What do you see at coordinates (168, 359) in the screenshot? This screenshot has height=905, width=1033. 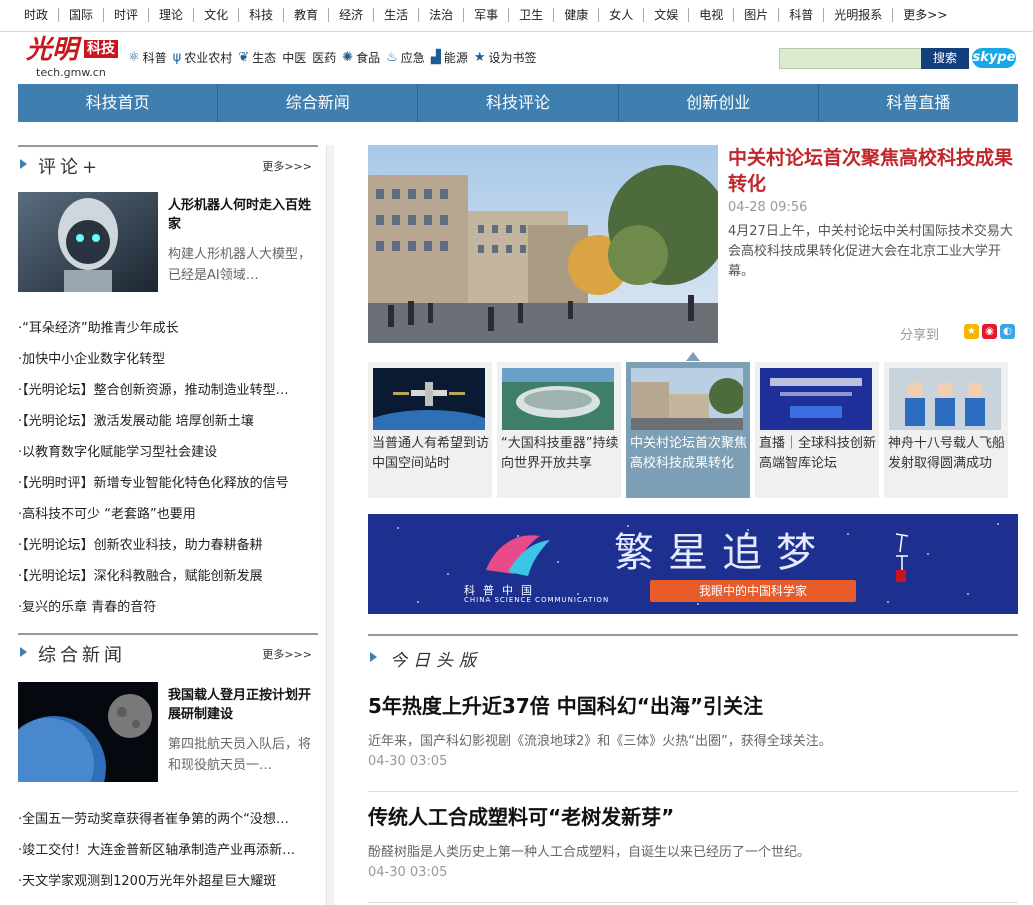 I see `list-item: ·加快中小企业数字化转型` at bounding box center [168, 359].